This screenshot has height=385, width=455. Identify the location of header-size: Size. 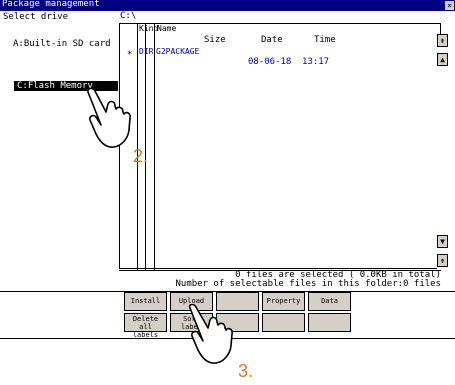
(215, 40).